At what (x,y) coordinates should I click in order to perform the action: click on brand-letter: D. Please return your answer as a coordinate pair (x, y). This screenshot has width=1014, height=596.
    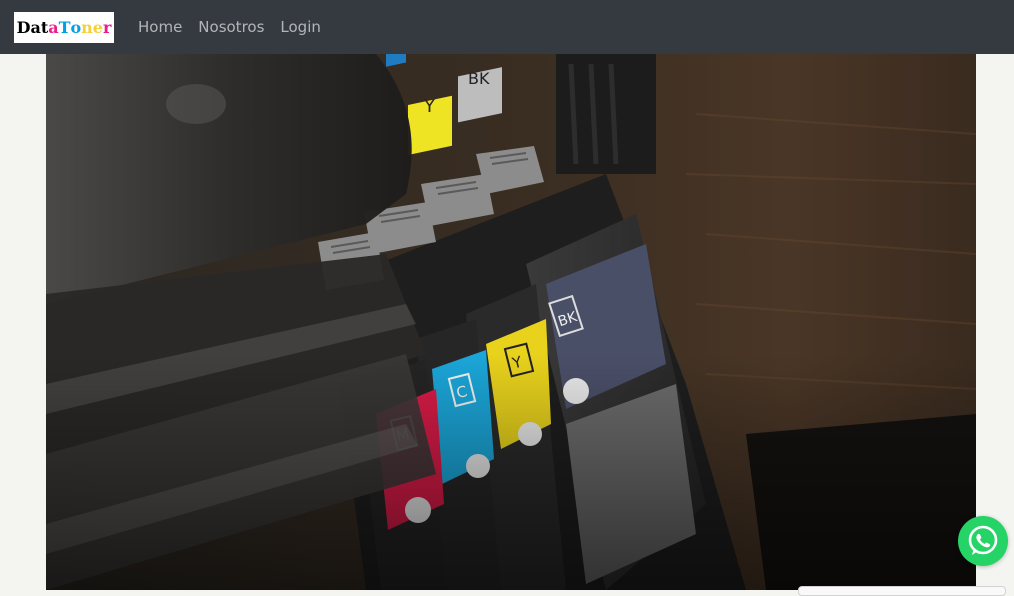
    Looking at the image, I should click on (23, 27).